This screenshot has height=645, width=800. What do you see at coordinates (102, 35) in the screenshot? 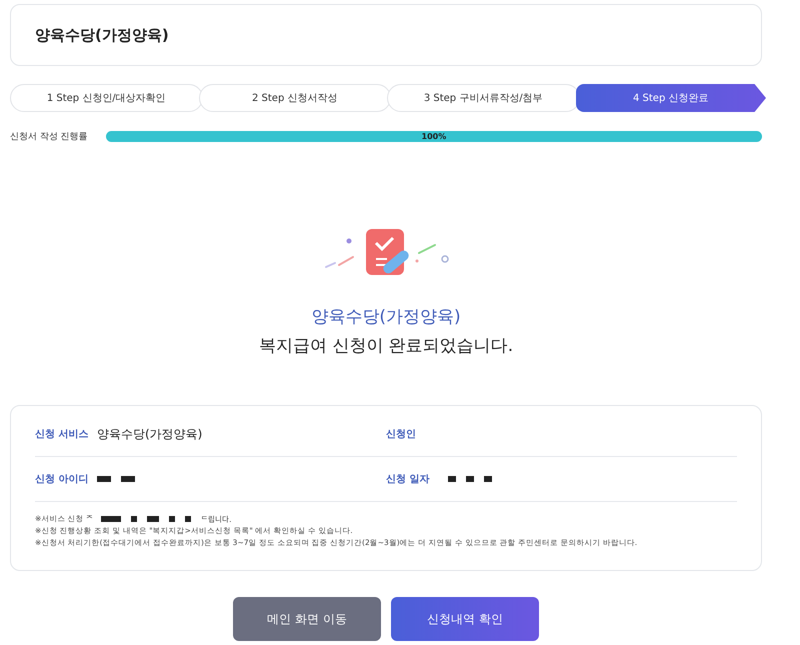
I see `page-title: 양육수당(가정양육)` at bounding box center [102, 35].